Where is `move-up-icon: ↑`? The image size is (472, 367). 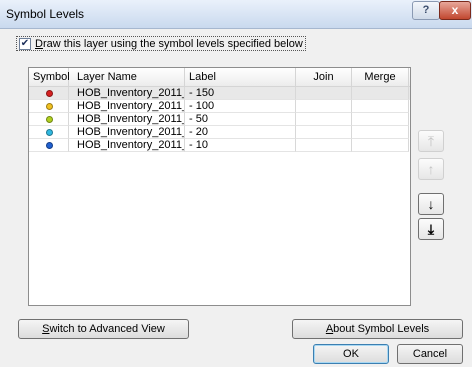
move-up-icon: ↑ is located at coordinates (431, 169).